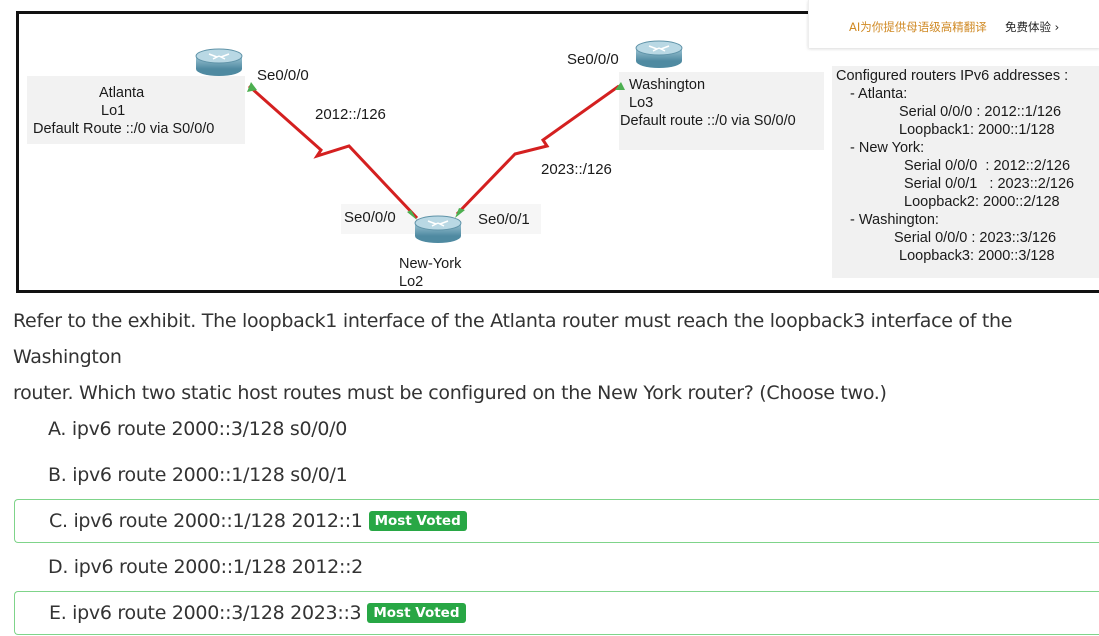 Image resolution: width=1099 pixels, height=636 pixels. What do you see at coordinates (708, 121) in the screenshot?
I see `washington-default-route: Default route ::/0 via S0/0/0` at bounding box center [708, 121].